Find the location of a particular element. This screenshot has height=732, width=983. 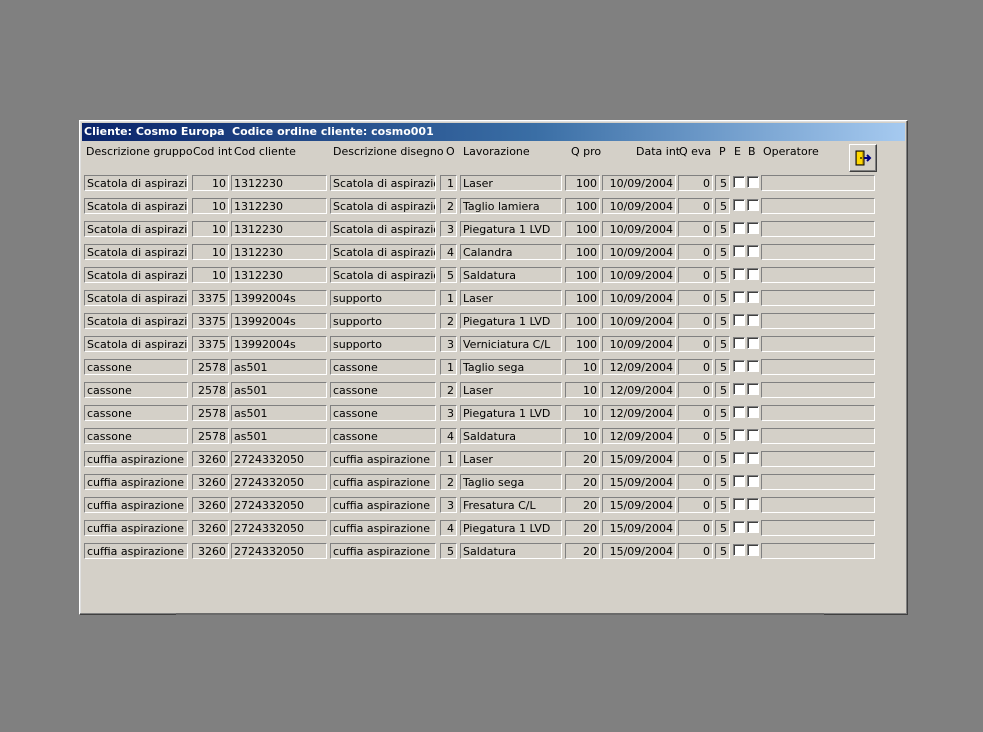

lavorazione-cell: Fresatura C/L is located at coordinates (511, 505).